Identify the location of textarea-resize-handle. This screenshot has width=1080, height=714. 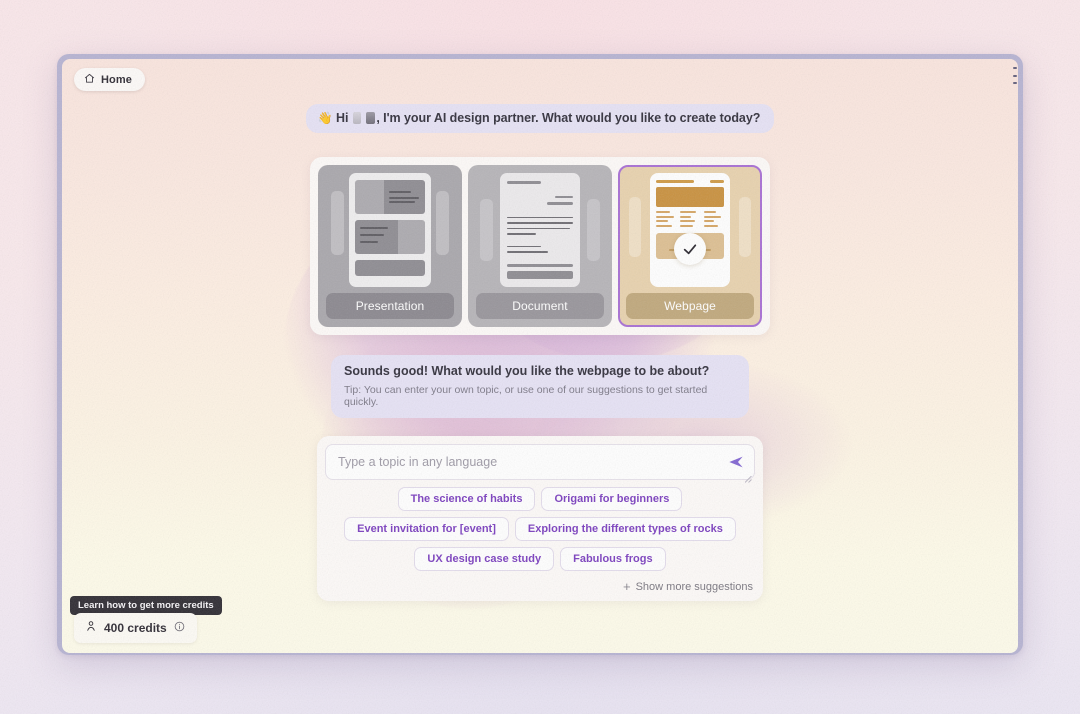
(748, 476).